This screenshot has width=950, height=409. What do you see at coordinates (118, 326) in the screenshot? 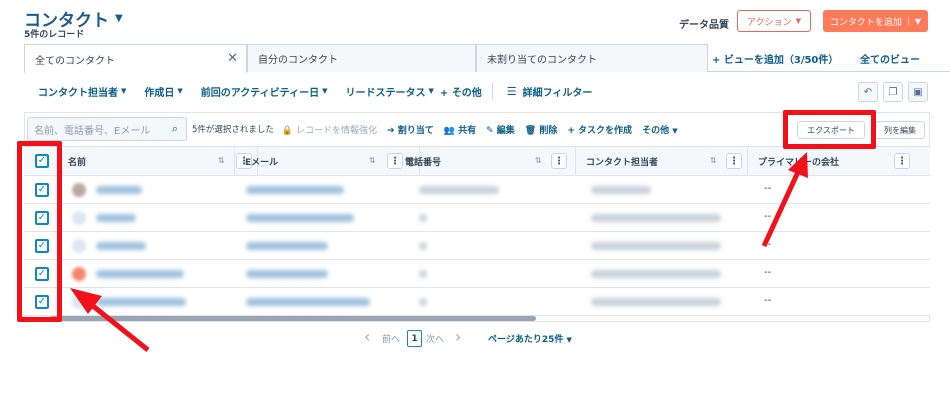
I see `arrow-line-left` at bounding box center [118, 326].